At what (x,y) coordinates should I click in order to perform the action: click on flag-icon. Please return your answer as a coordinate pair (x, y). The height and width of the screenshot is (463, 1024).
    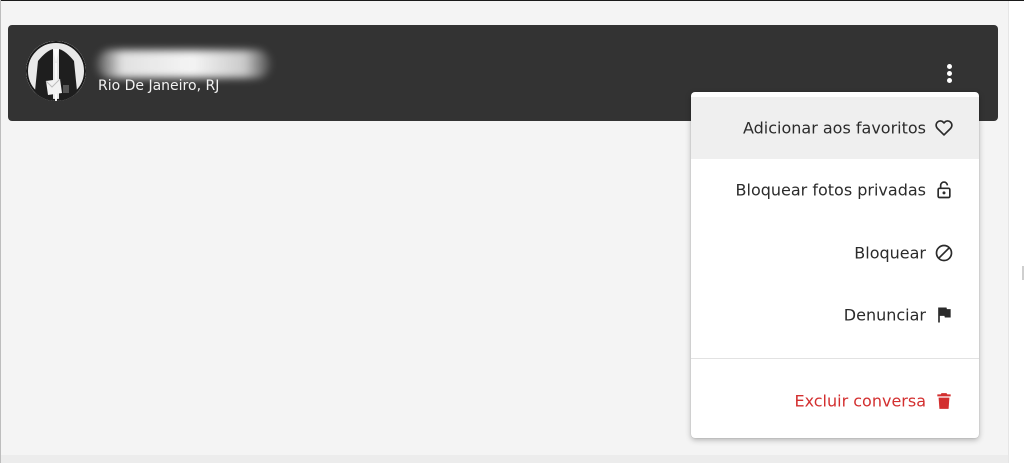
    Looking at the image, I should click on (944, 315).